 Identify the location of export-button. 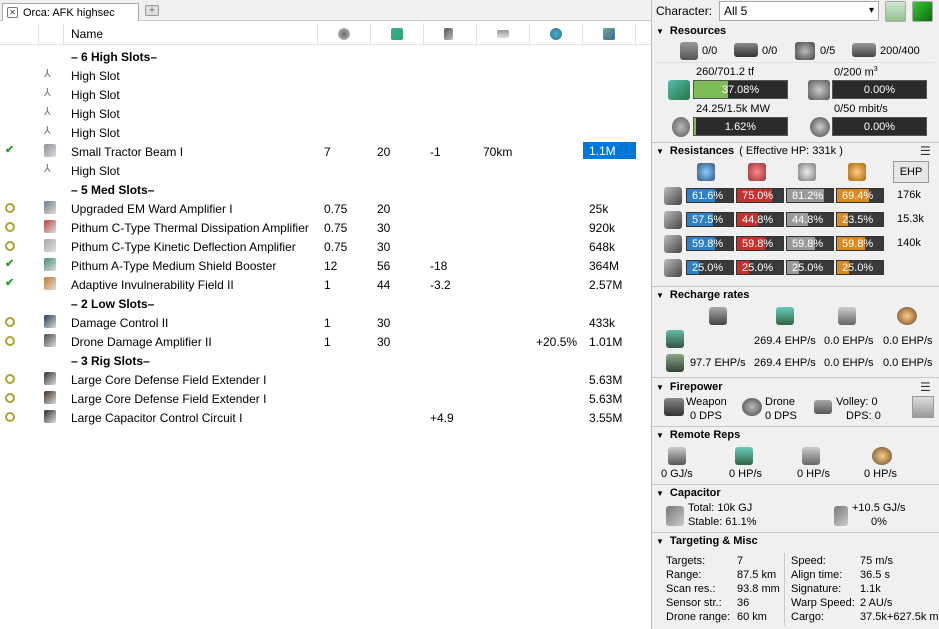
(922, 11).